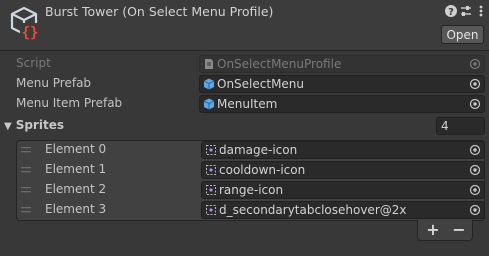 Image resolution: width=489 pixels, height=256 pixels. I want to click on script-value: OnSelectMenuProfile, so click(279, 64).